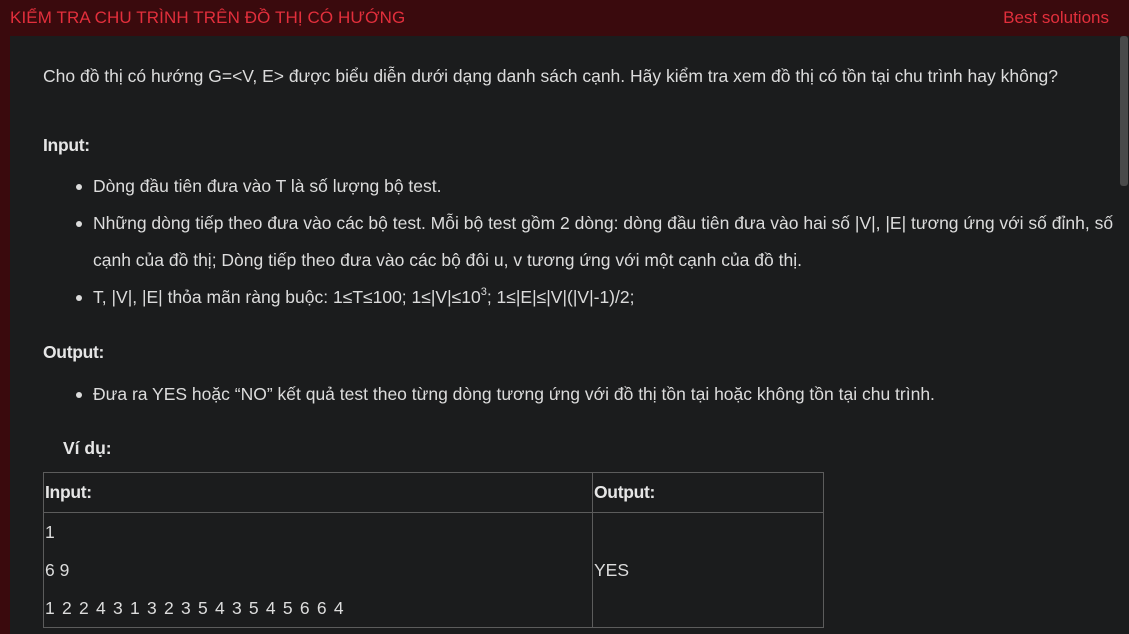 Image resolution: width=1129 pixels, height=634 pixels. What do you see at coordinates (708, 492) in the screenshot?
I see `table-header-output: Output:` at bounding box center [708, 492].